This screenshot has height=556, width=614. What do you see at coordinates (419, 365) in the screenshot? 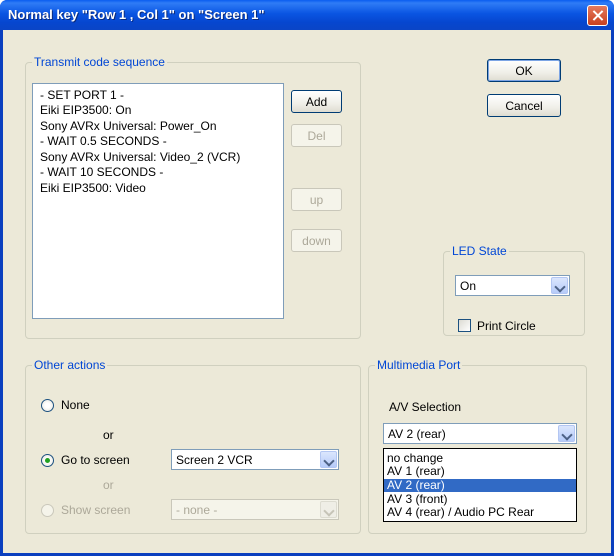
I see `multimedia-port-label: Multimedia Port` at bounding box center [419, 365].